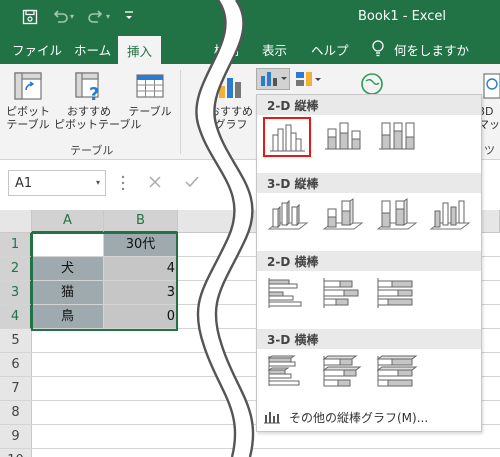 The height and width of the screenshot is (457, 500). What do you see at coordinates (92, 150) in the screenshot?
I see `group-label-table: テーブル` at bounding box center [92, 150].